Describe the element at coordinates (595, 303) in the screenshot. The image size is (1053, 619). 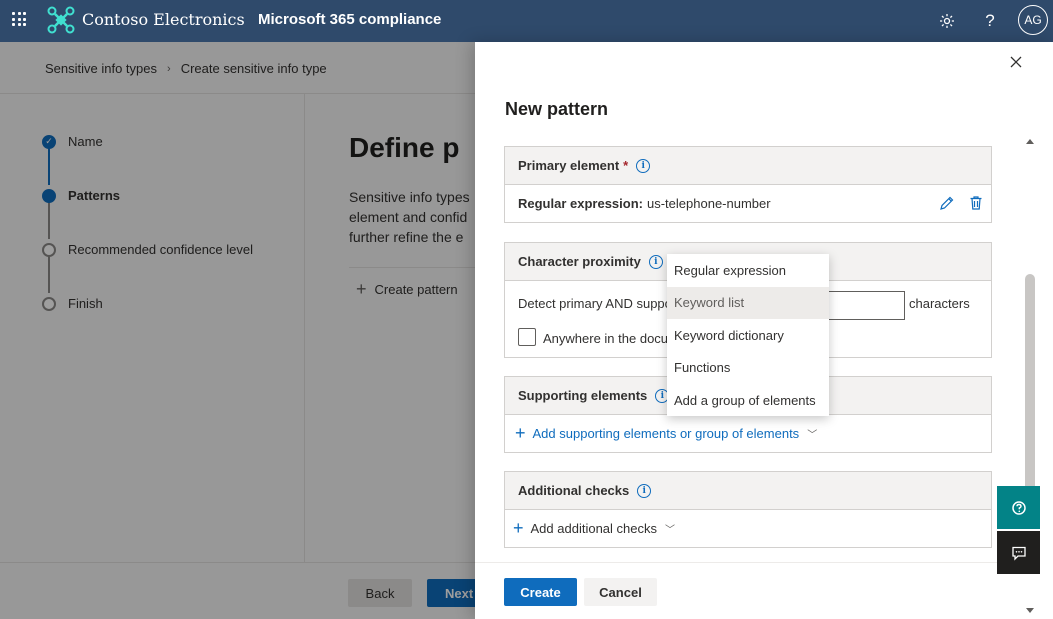
I see `detect-text: Detect primary AND suppo` at that location.